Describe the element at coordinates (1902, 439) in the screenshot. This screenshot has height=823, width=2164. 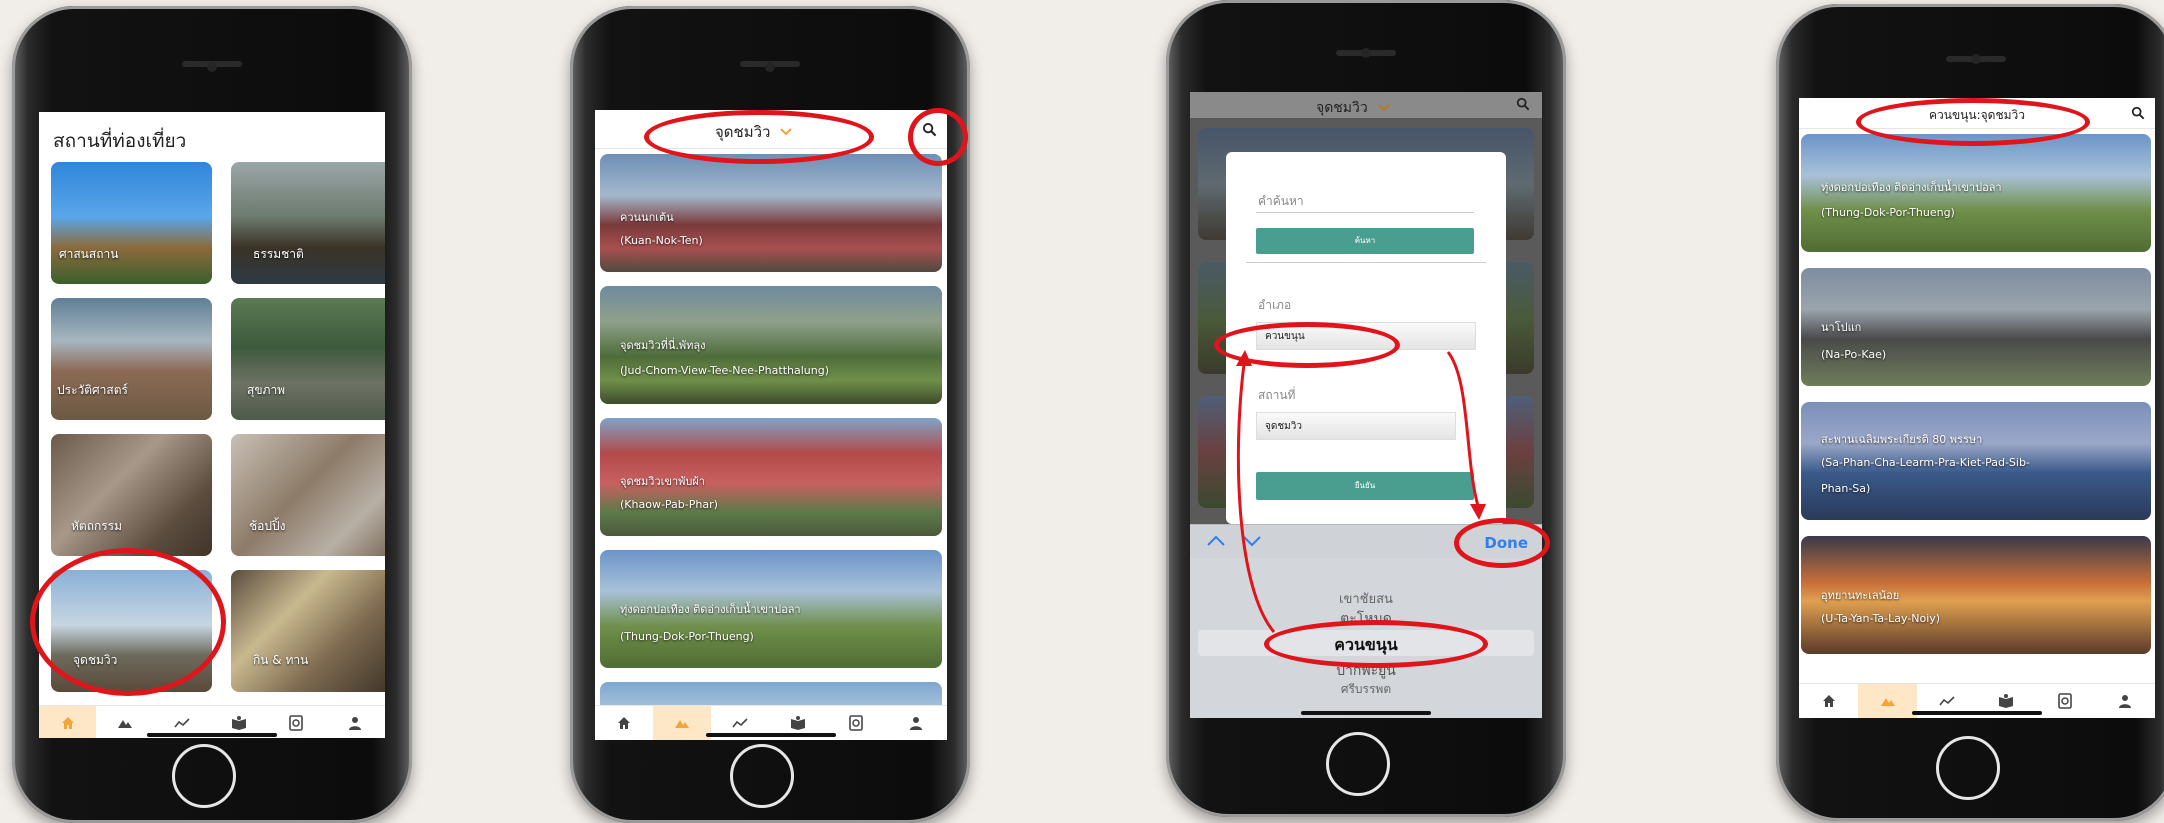
I see `place-name-th: สะพานเฉลิมพระเกียรติ 80 พรรษา` at that location.